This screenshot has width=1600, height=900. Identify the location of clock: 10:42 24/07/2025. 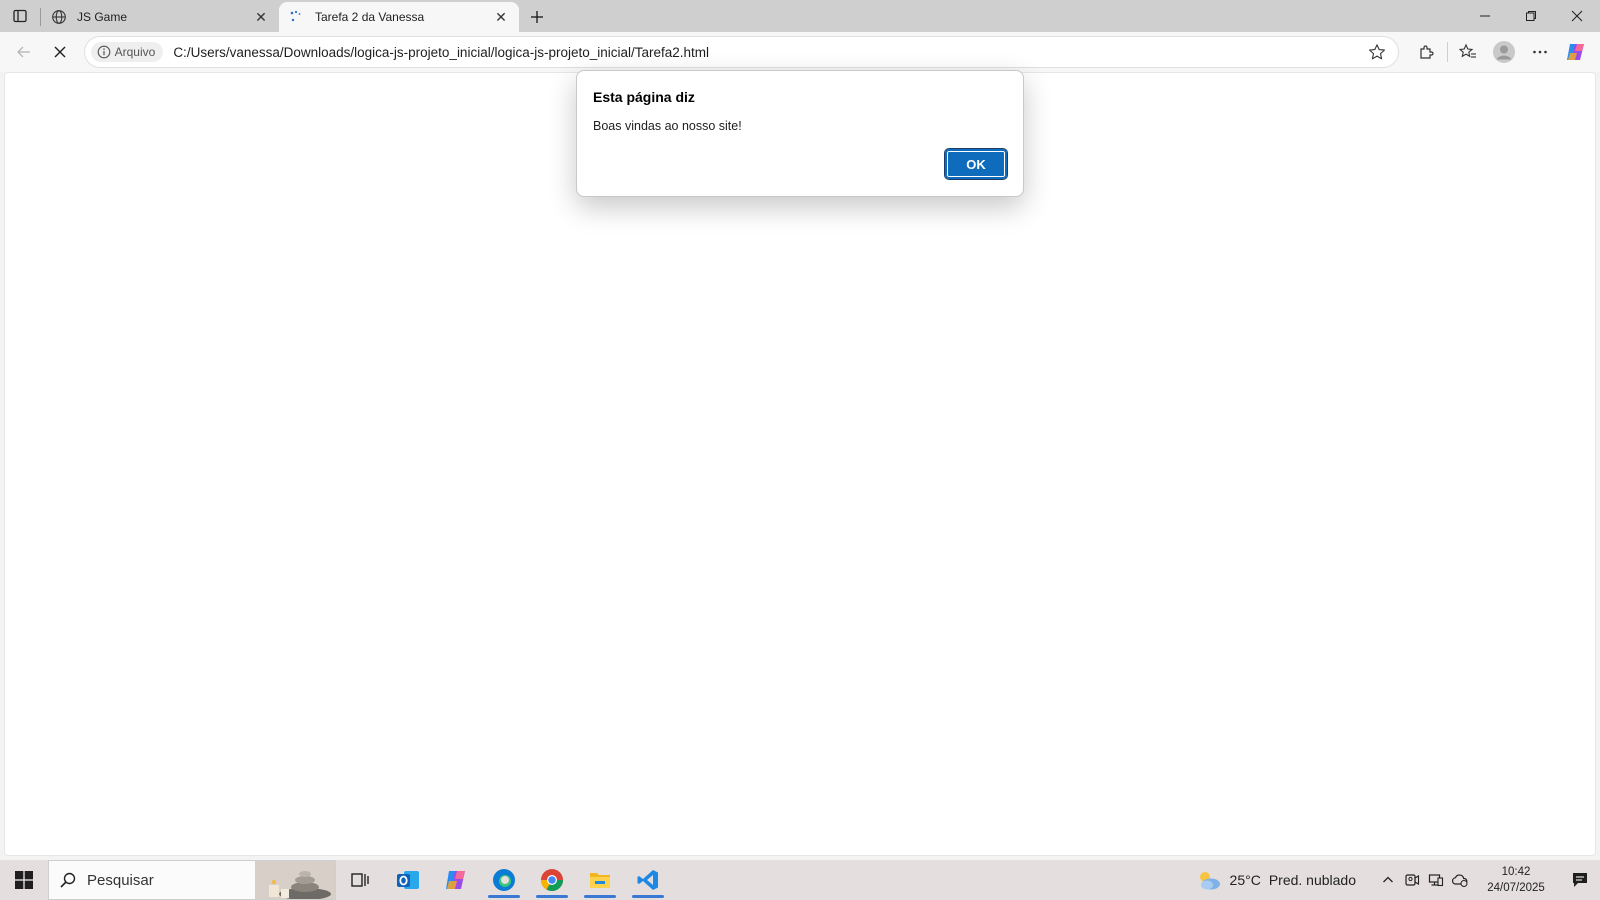
(1516, 880).